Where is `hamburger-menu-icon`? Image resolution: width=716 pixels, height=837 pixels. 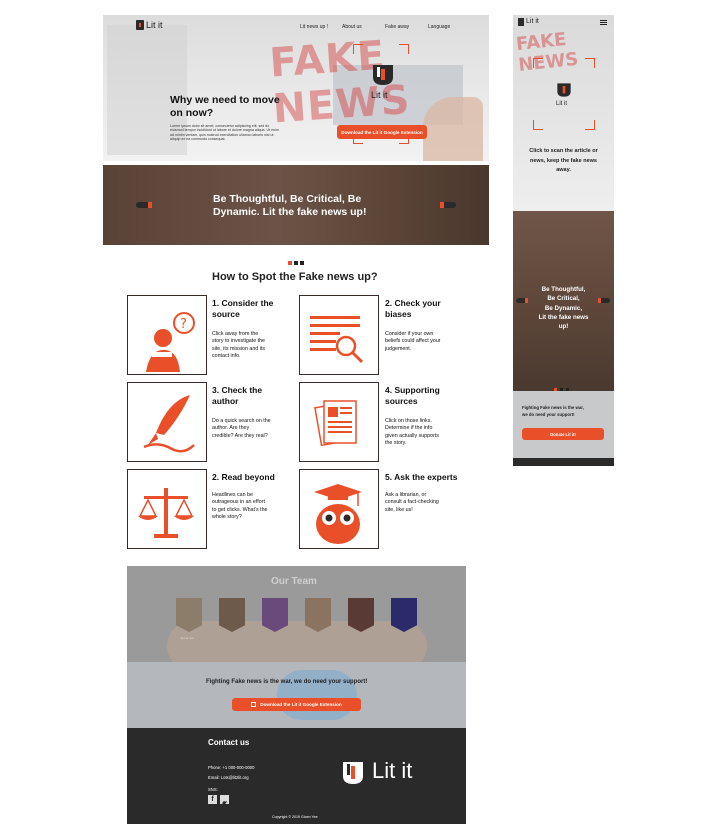 hamburger-menu-icon is located at coordinates (603, 22).